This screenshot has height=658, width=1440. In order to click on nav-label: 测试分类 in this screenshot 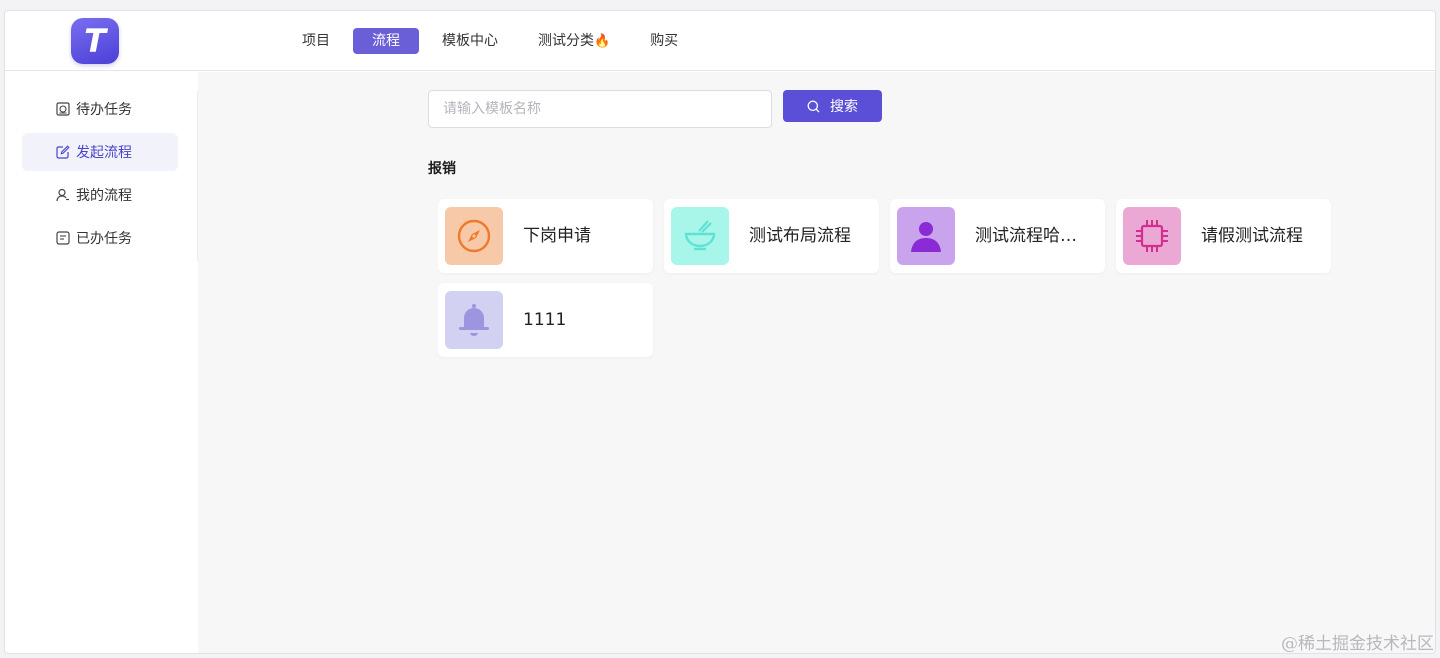, I will do `click(566, 41)`.